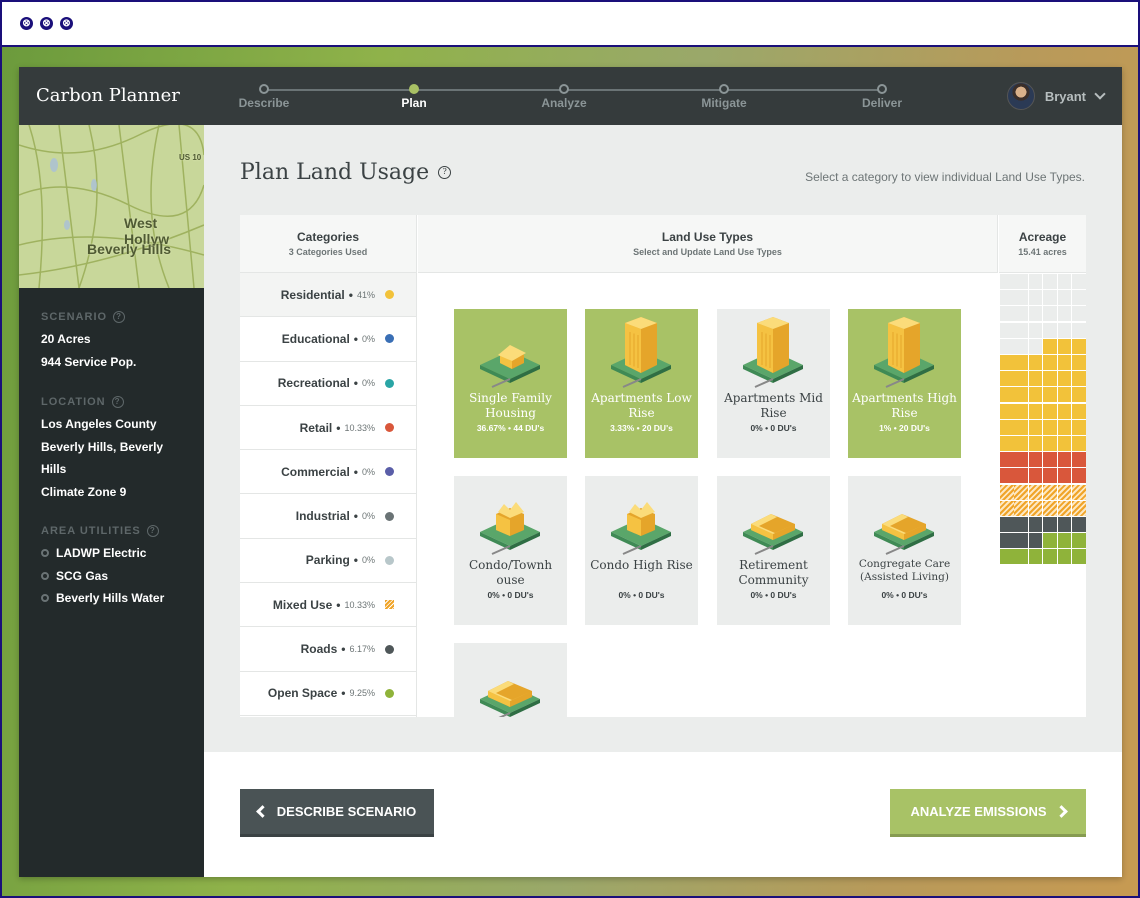 Image resolution: width=1140 pixels, height=898 pixels. I want to click on tile-name: Condo High Rise, so click(641, 565).